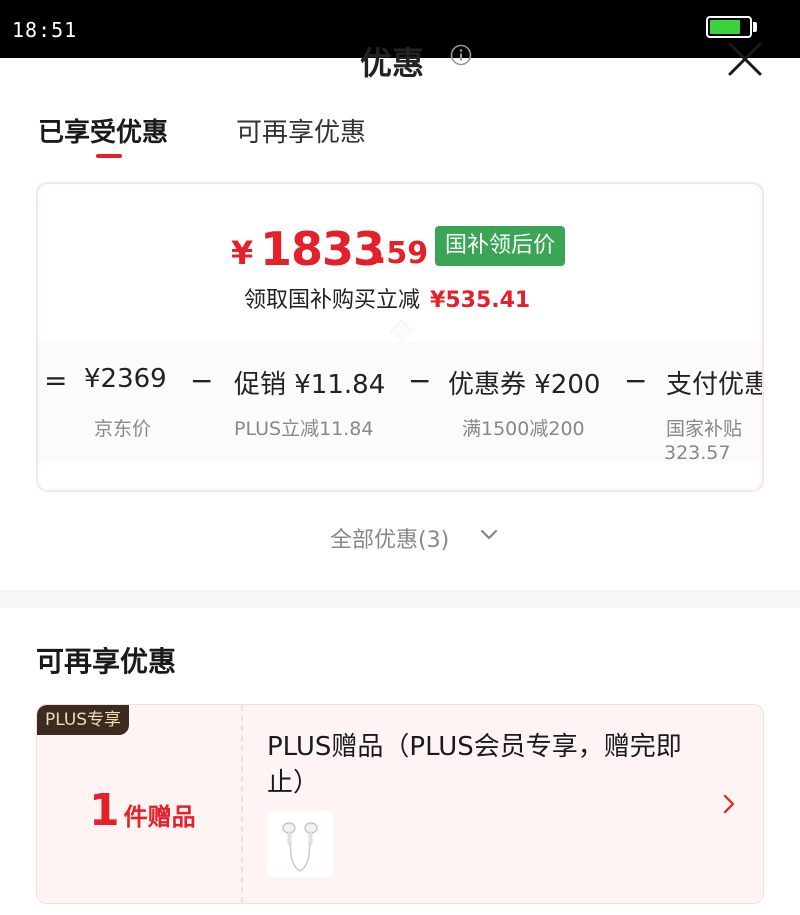 This screenshot has width=800, height=915. I want to click on active-tab-indicator, so click(109, 156).